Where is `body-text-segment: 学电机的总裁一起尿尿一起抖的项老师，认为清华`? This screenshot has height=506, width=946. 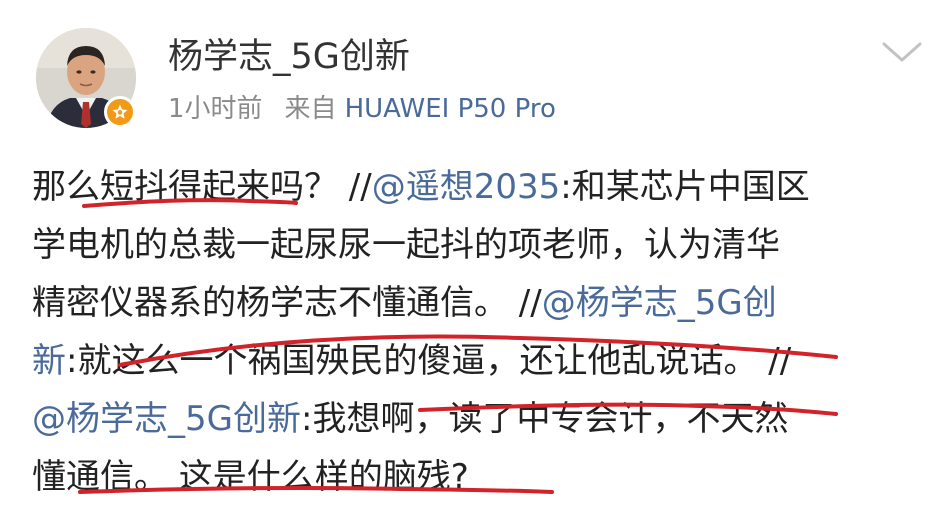
body-text-segment: 学电机的总裁一起尿尿一起抖的项老师，认为清华 is located at coordinates (406, 245).